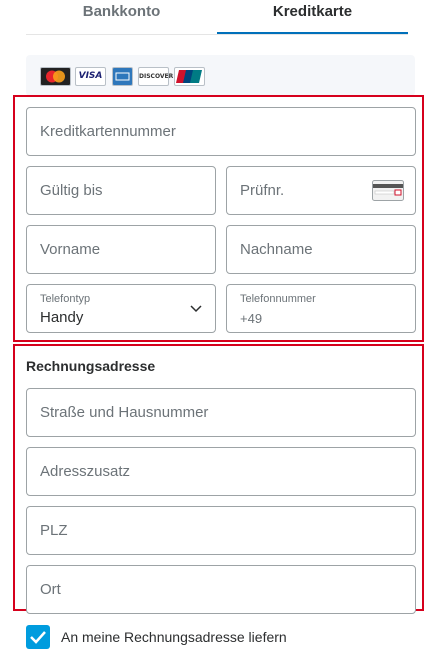 This screenshot has width=435, height=655. I want to click on ship-to-billing-label: An meine Rechnungsadresse liefern, so click(174, 637).